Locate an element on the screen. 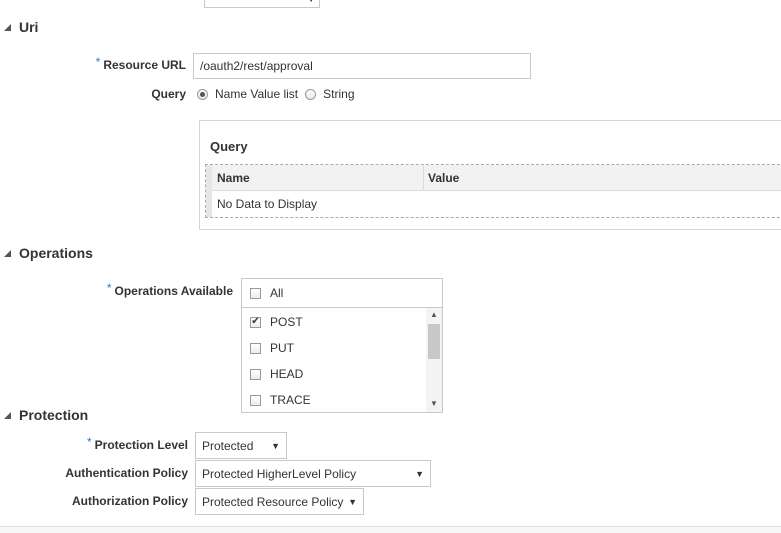 The image size is (781, 533). operation-label: HEAD is located at coordinates (287, 374).